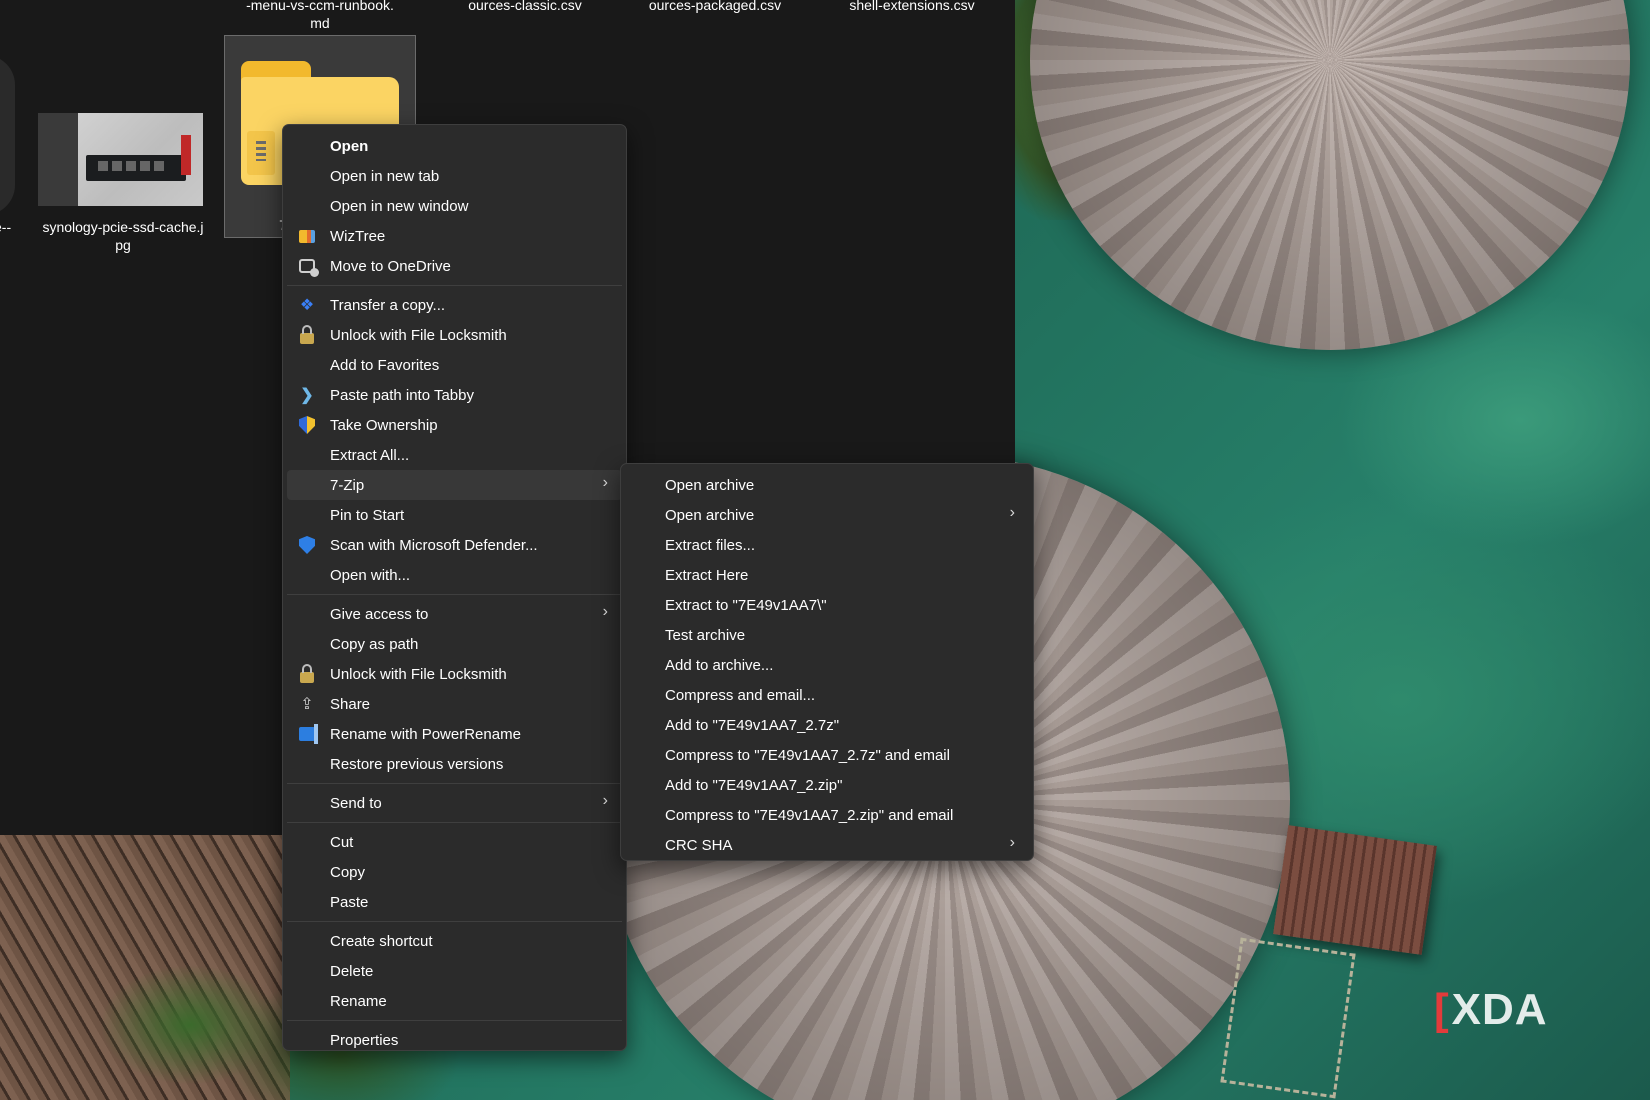  I want to click on menu-item-label: Rename, so click(358, 1001).